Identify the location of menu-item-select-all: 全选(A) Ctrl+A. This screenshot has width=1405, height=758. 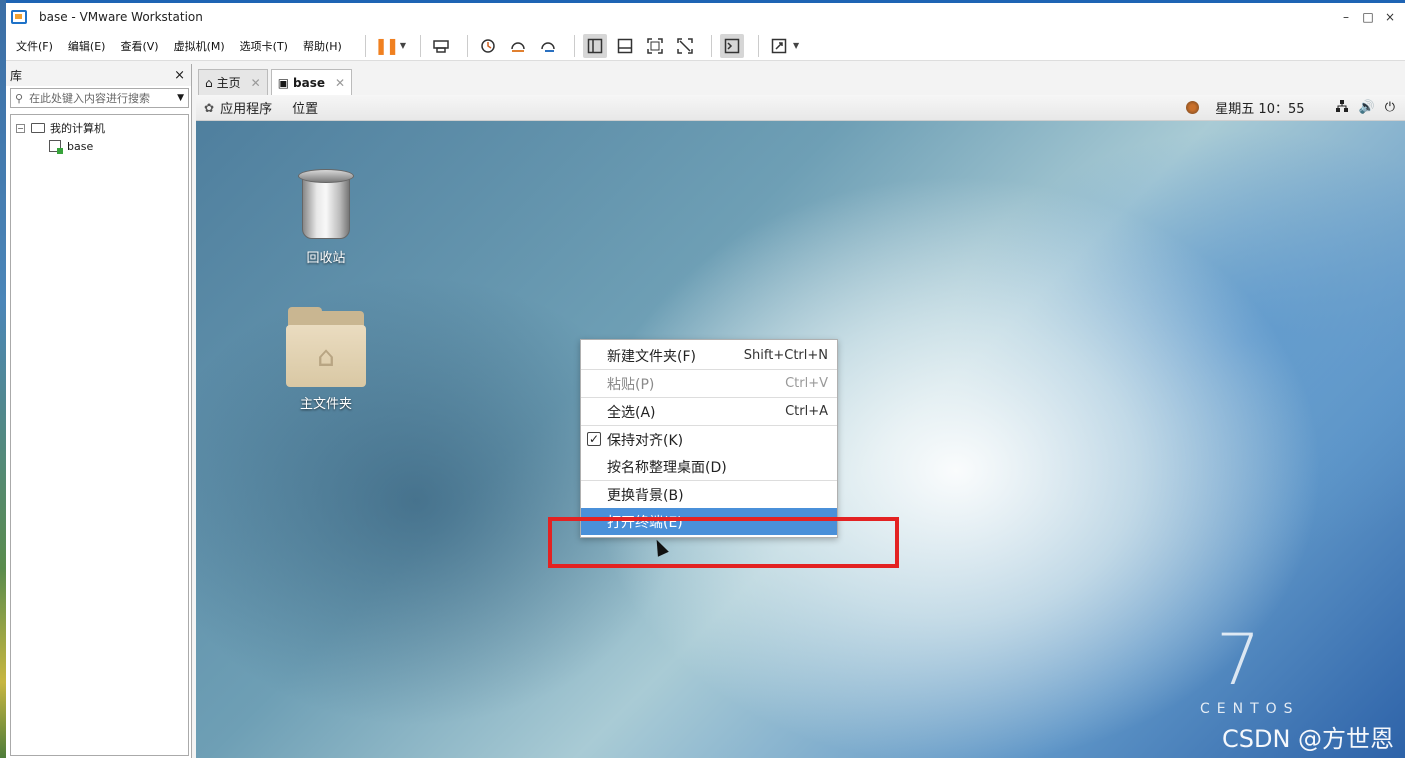
(709, 411).